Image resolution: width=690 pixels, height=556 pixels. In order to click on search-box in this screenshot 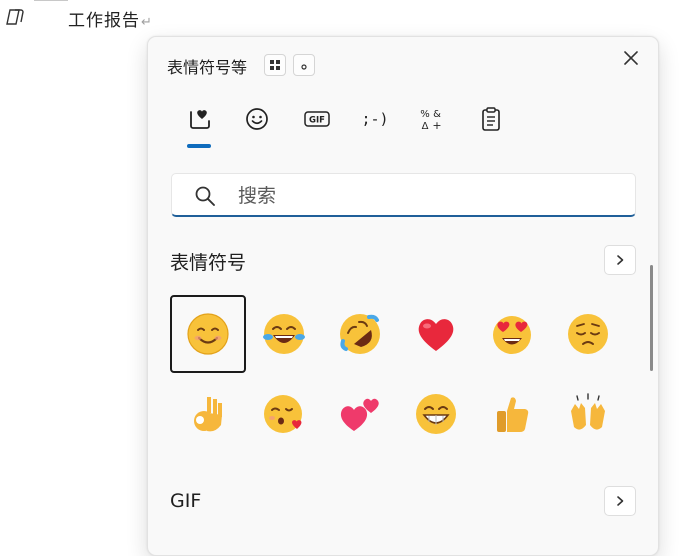, I will do `click(403, 195)`.